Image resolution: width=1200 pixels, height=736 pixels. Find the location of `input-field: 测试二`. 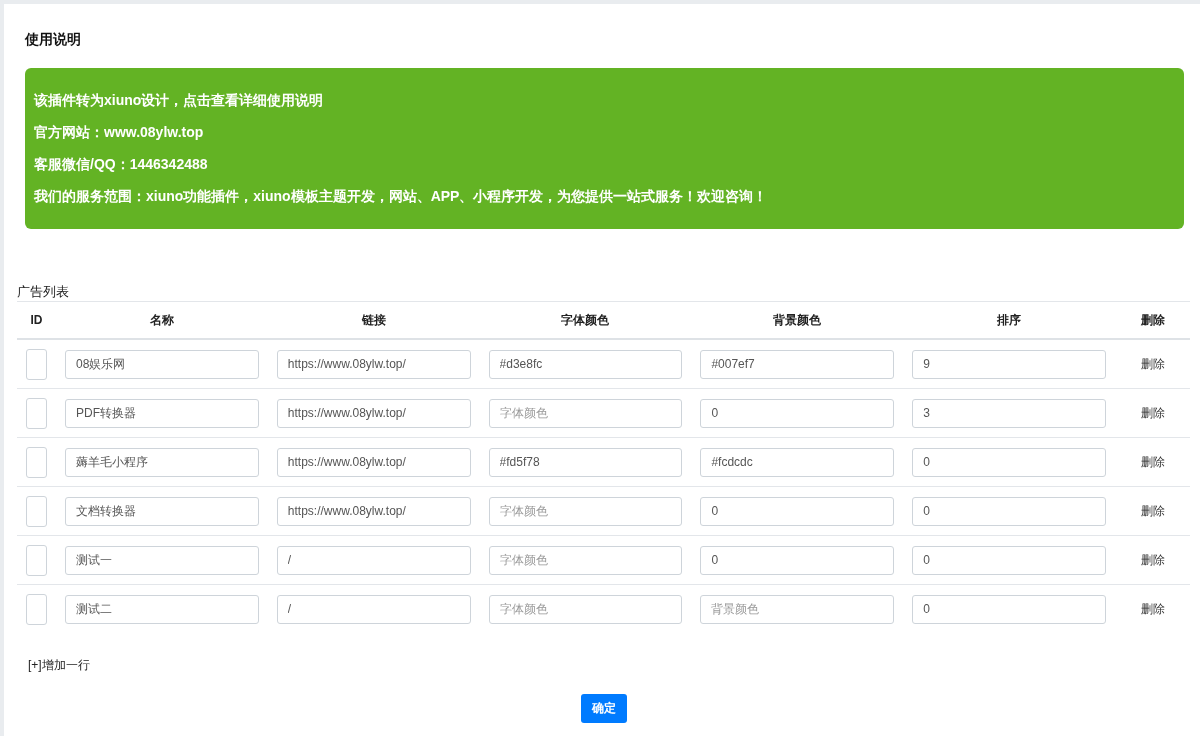

input-field: 测试二 is located at coordinates (162, 609).